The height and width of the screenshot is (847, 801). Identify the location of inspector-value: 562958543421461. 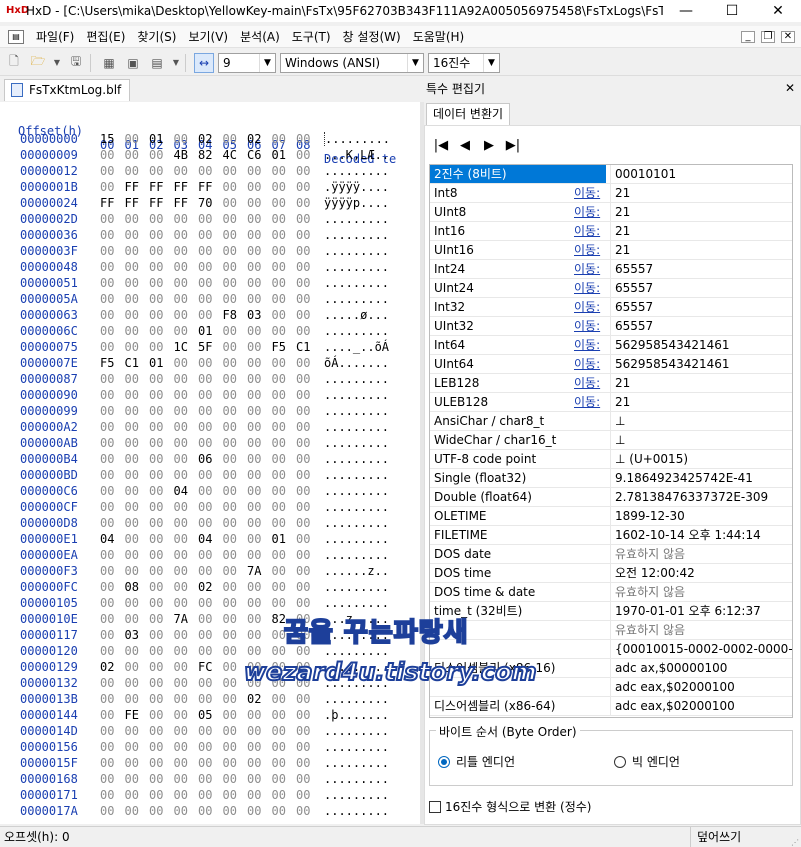
(701, 345).